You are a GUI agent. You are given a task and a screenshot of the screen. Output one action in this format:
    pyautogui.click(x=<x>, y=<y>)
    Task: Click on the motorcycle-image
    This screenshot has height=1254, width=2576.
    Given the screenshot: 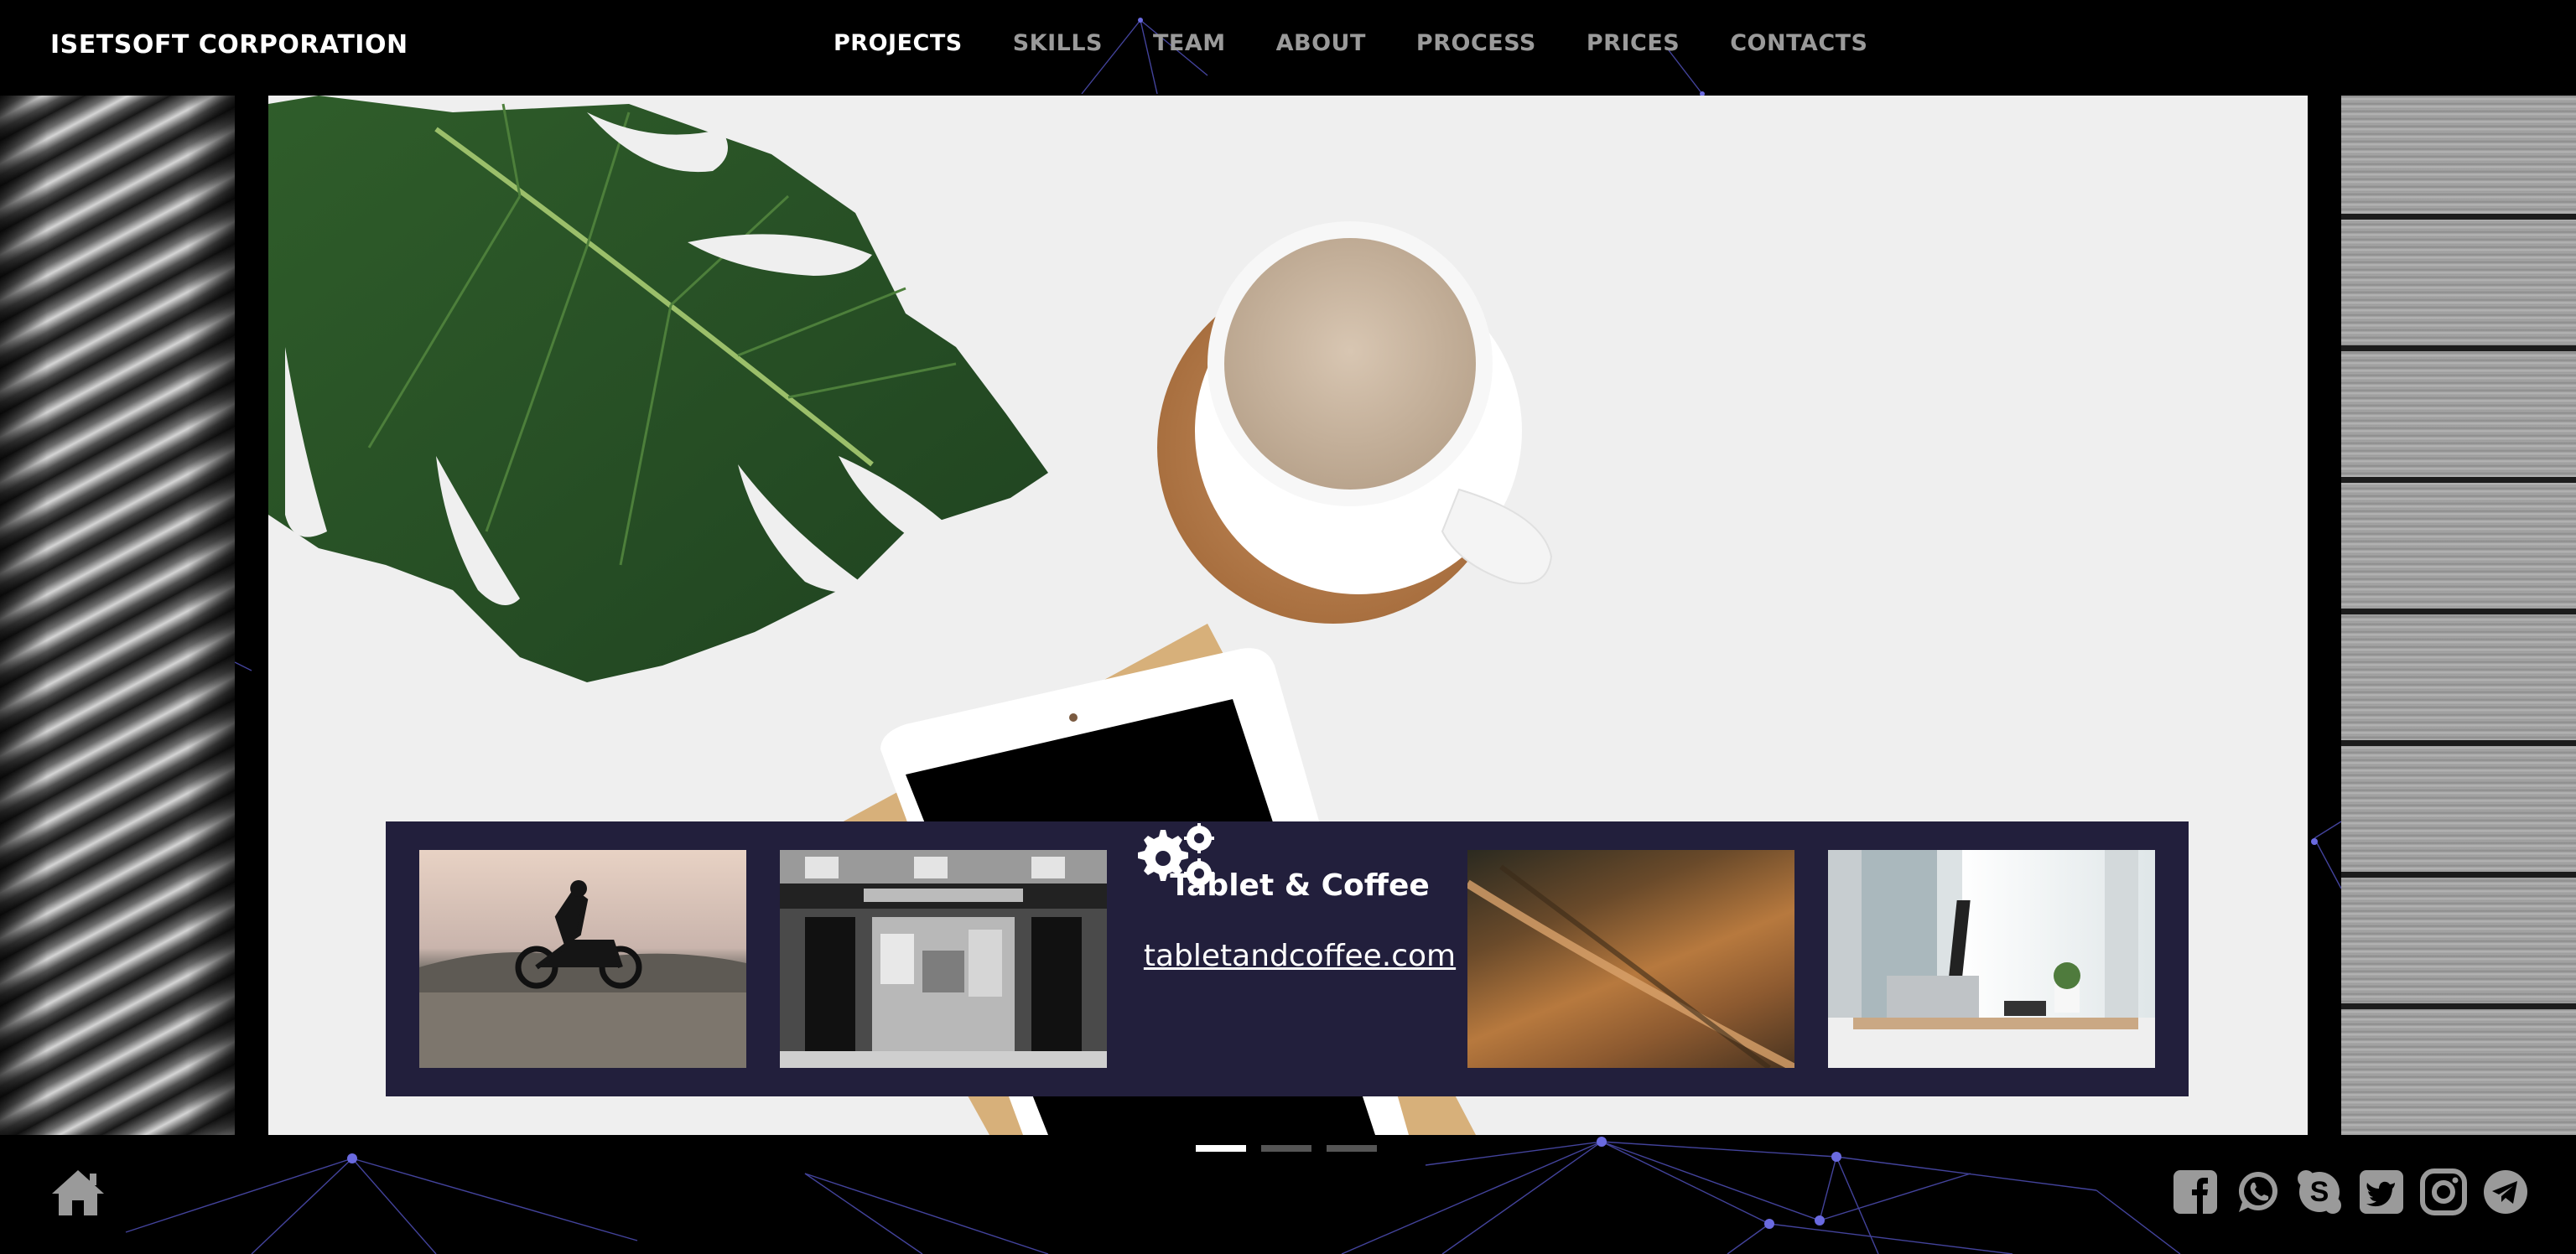 What is the action you would take?
    pyautogui.click(x=582, y=974)
    